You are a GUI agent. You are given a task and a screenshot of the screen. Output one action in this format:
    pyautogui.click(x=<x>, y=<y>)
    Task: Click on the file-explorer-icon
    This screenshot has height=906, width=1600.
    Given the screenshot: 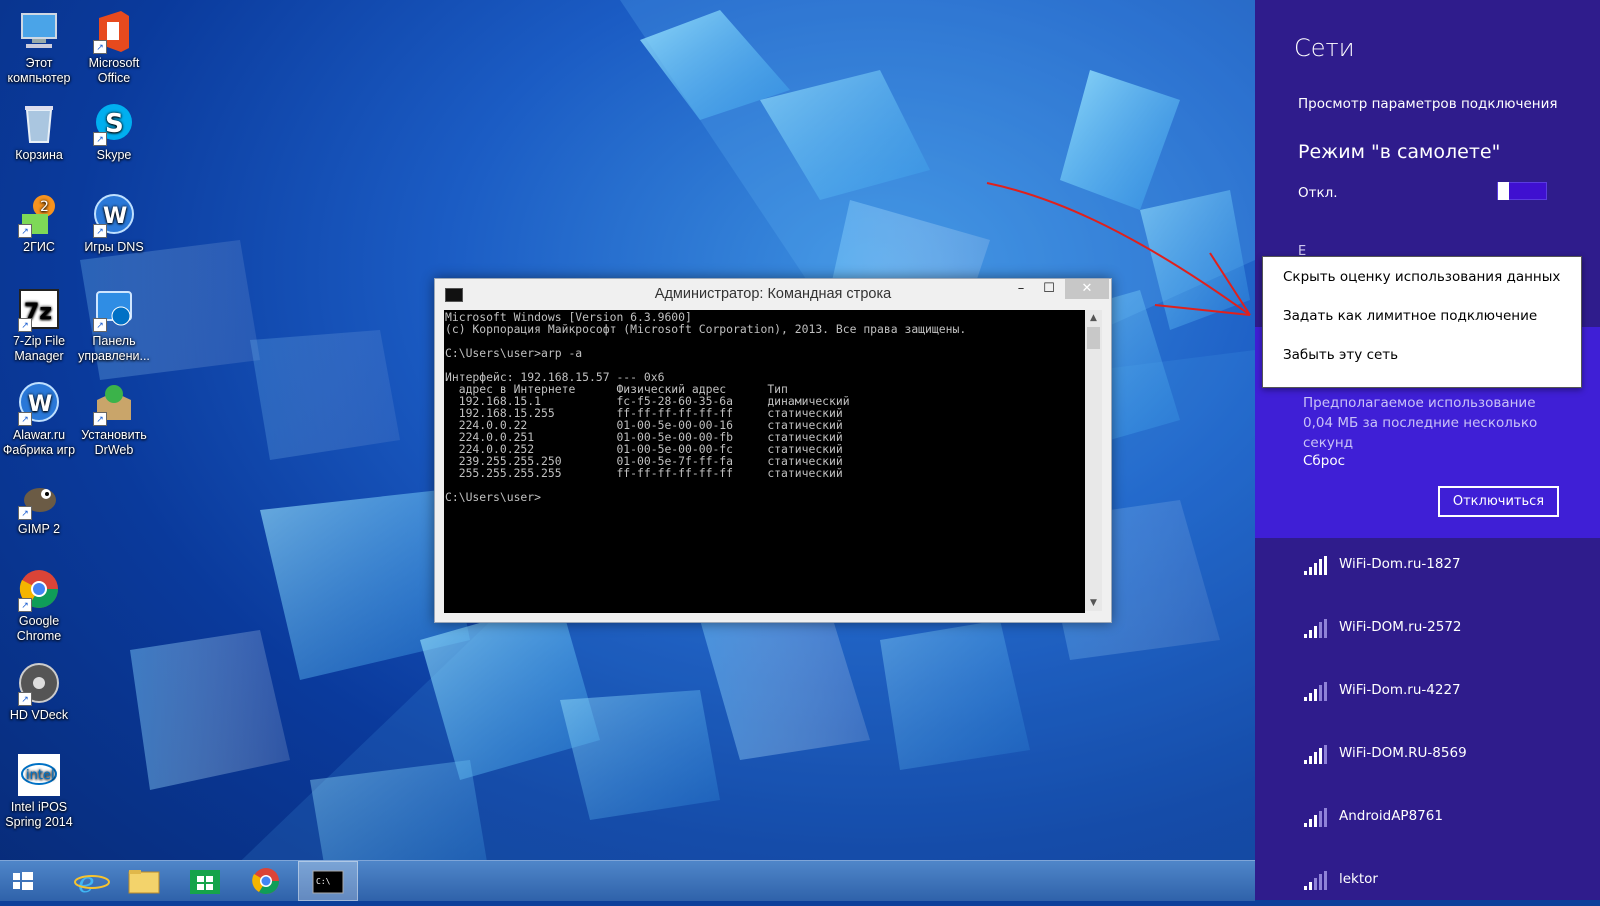 What is the action you would take?
    pyautogui.click(x=144, y=882)
    